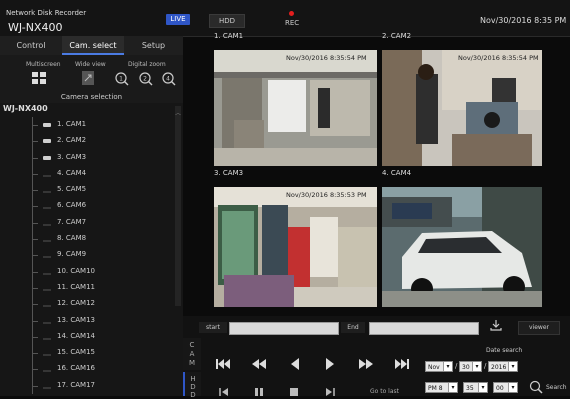 Image resolution: width=570 pixels, height=399 pixels. Describe the element at coordinates (397, 36) in the screenshot. I see `camera-panel-title: 2. CAM2` at that location.